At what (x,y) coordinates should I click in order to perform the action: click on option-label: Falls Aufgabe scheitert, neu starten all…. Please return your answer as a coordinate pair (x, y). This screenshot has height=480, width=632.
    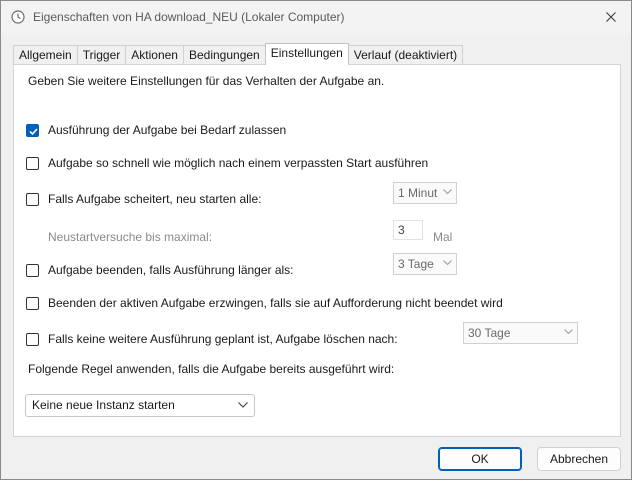
    Looking at the image, I should click on (155, 199).